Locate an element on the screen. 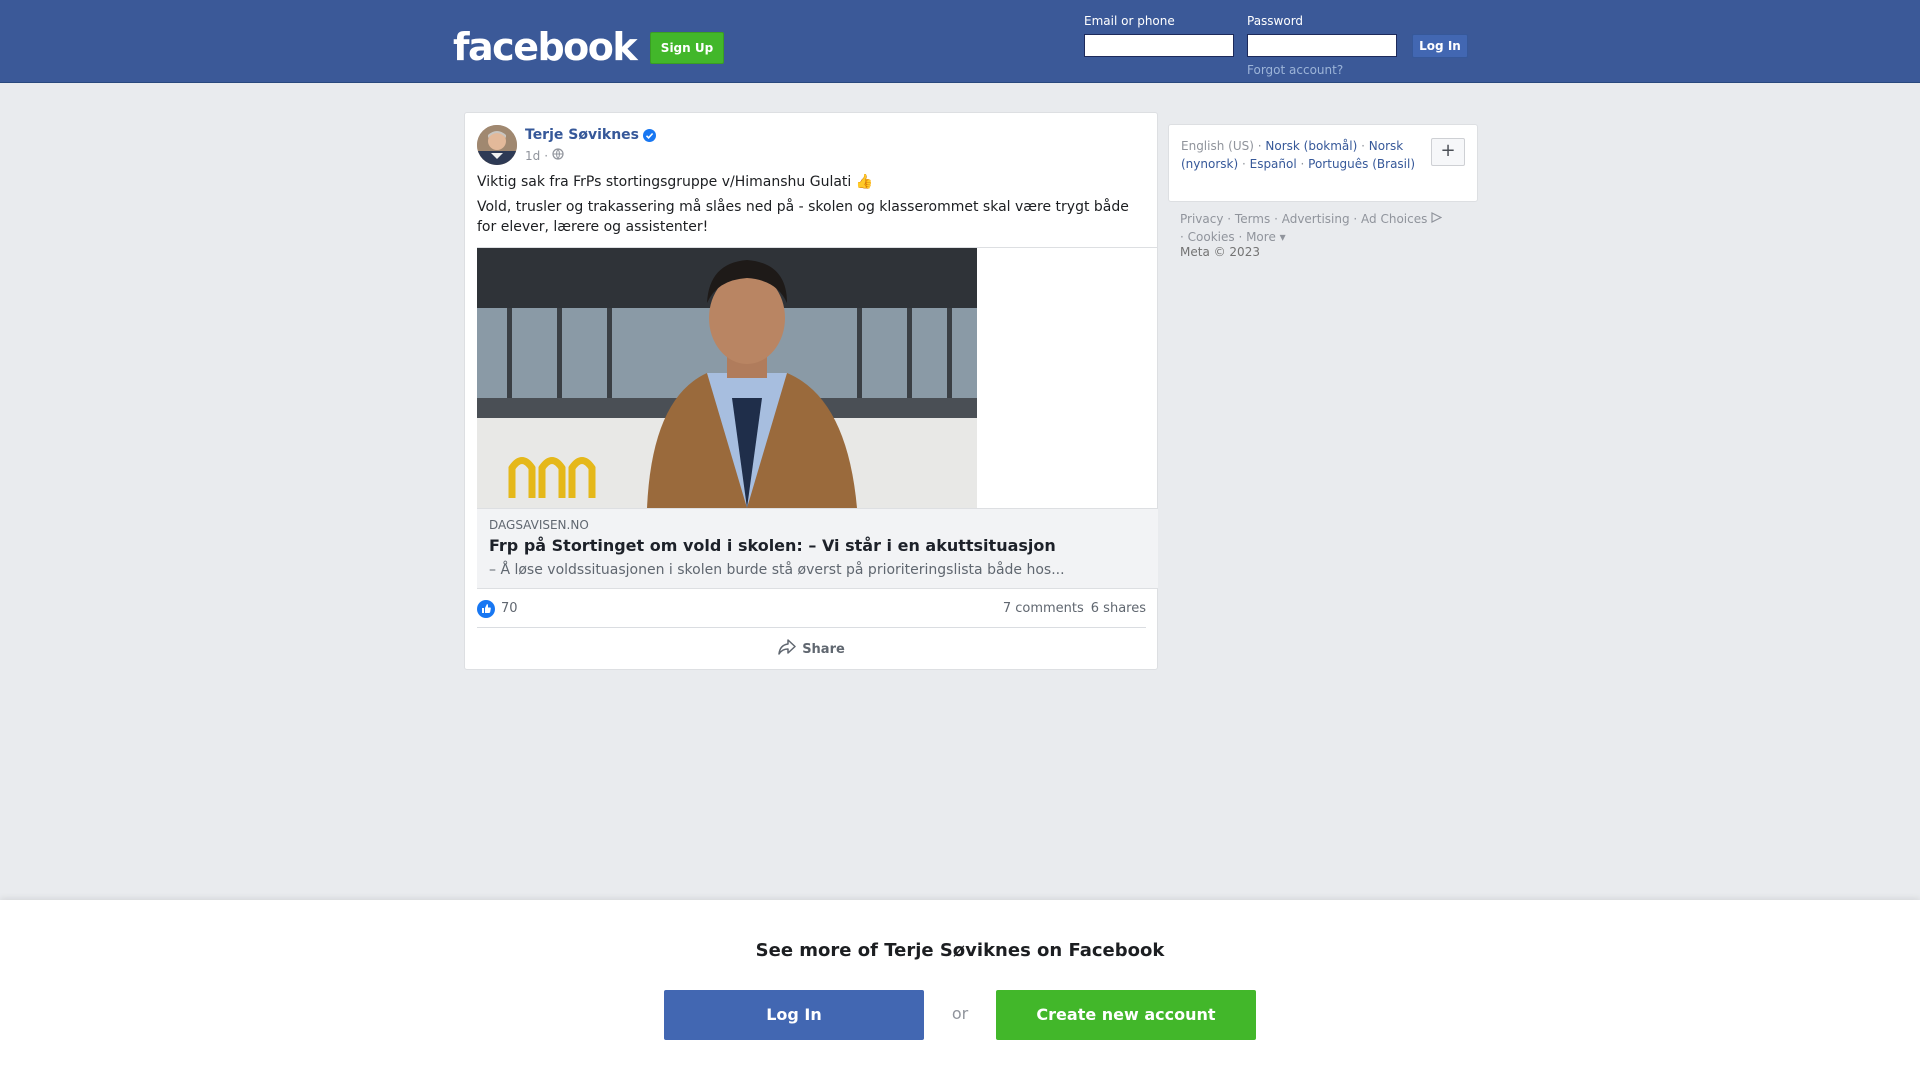 The width and height of the screenshot is (1920, 1080). language-option: Norsk (bokmål) is located at coordinates (1311, 146).